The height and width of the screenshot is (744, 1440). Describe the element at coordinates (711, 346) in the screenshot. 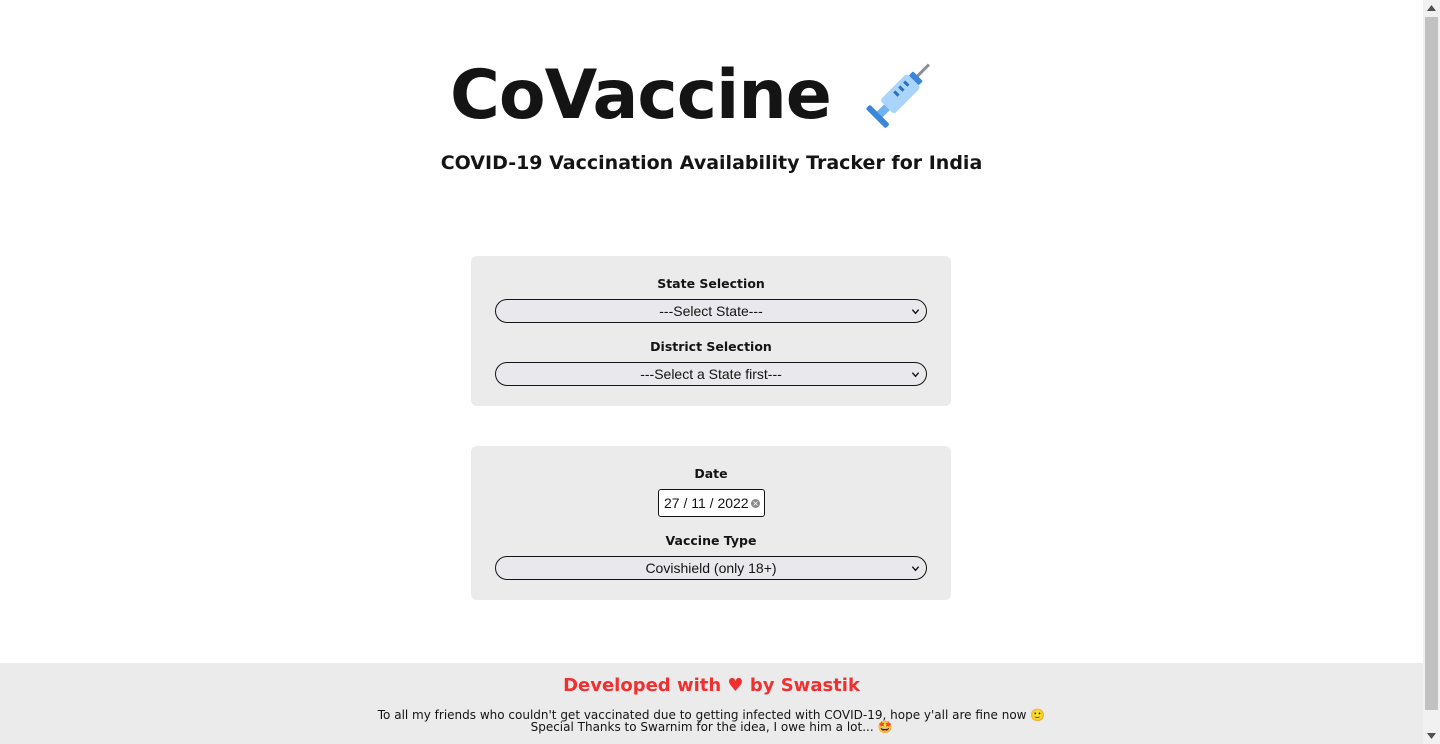

I see `district-label: District Selection` at that location.